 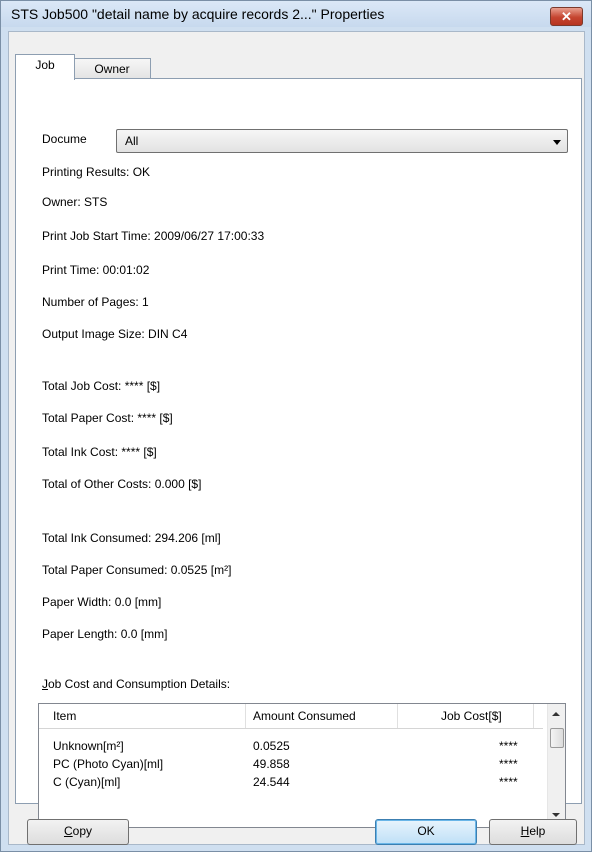 I want to click on tab-owner-label: Owner, so click(x=112, y=69).